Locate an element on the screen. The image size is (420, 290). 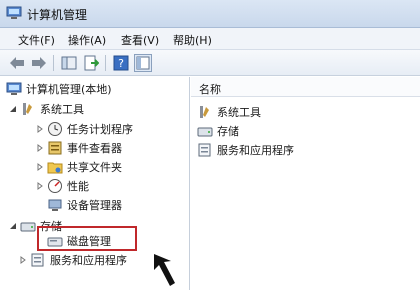
performance-icon is located at coordinates (55, 186).